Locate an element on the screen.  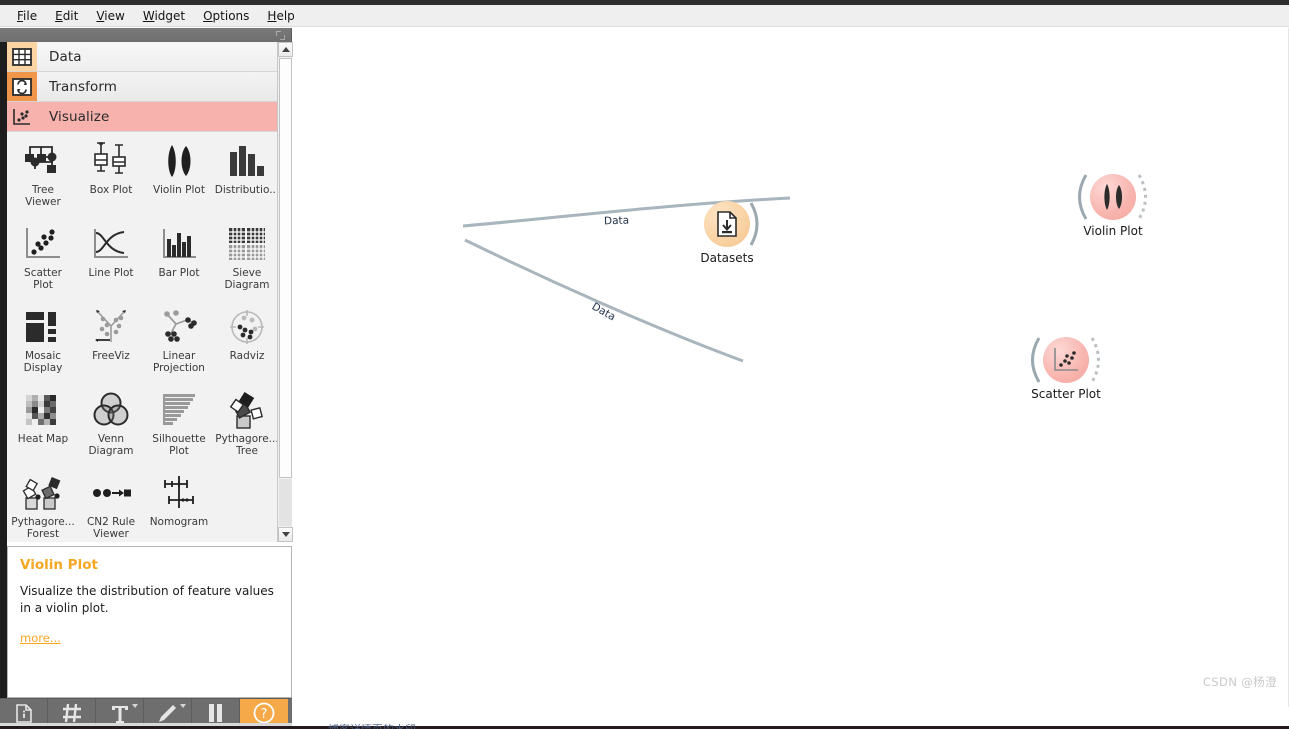
scatter-node-circle is located at coordinates (1066, 360).